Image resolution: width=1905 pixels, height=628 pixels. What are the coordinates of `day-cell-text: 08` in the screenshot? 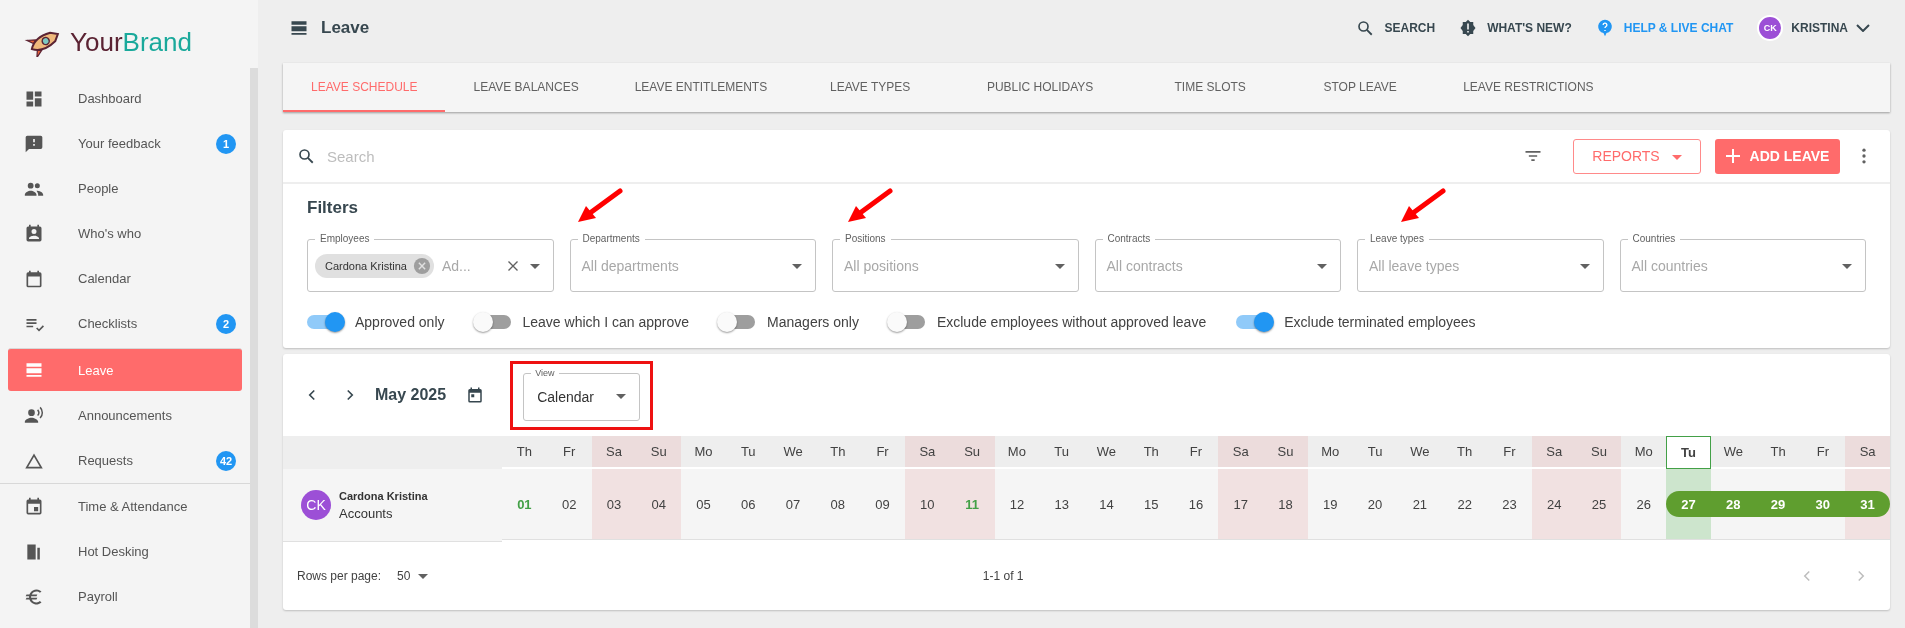 It's located at (838, 504).